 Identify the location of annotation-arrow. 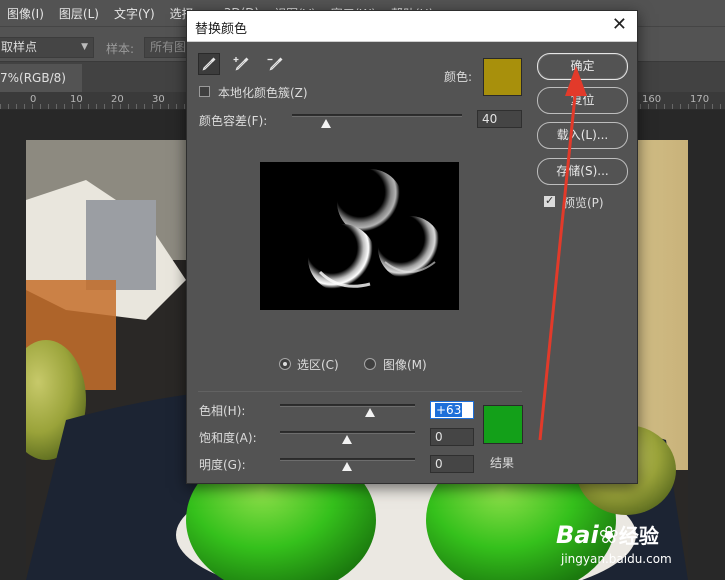
(562, 253).